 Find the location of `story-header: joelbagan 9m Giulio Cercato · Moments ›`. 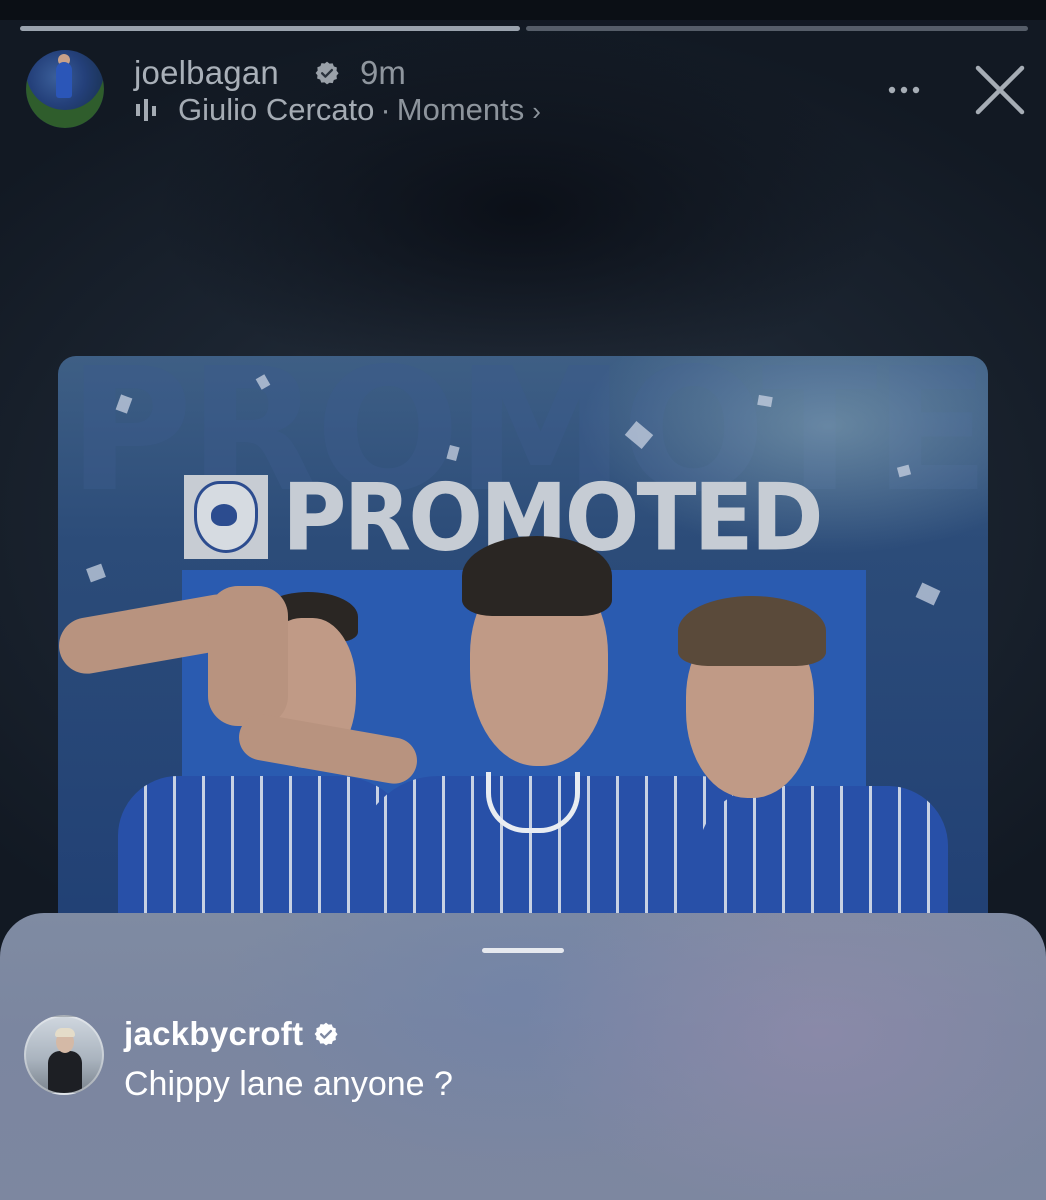

story-header: joelbagan 9m Giulio Cercato · Moments › is located at coordinates (526, 90).